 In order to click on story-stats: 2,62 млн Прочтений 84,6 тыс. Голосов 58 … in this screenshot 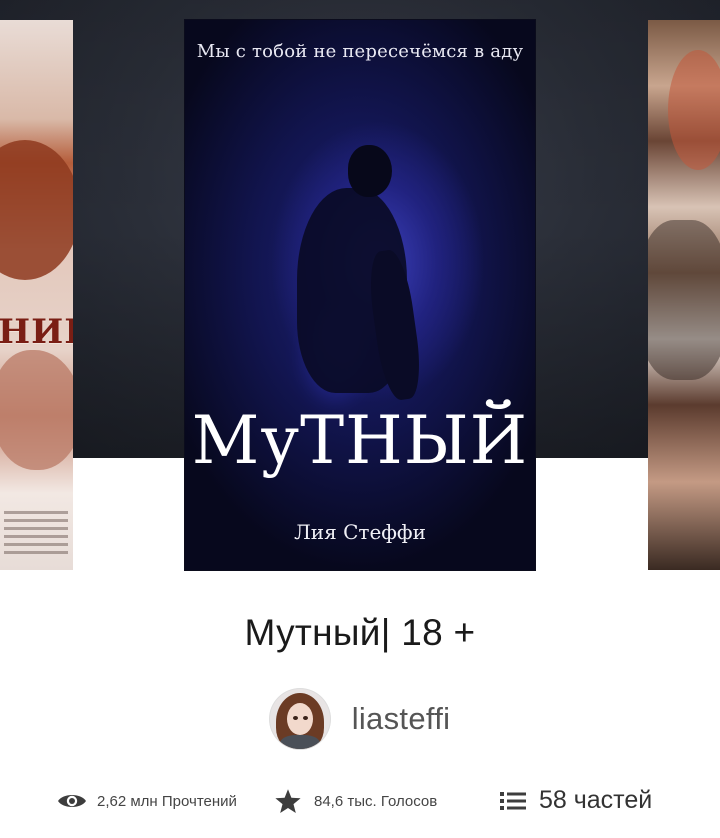, I will do `click(360, 804)`.